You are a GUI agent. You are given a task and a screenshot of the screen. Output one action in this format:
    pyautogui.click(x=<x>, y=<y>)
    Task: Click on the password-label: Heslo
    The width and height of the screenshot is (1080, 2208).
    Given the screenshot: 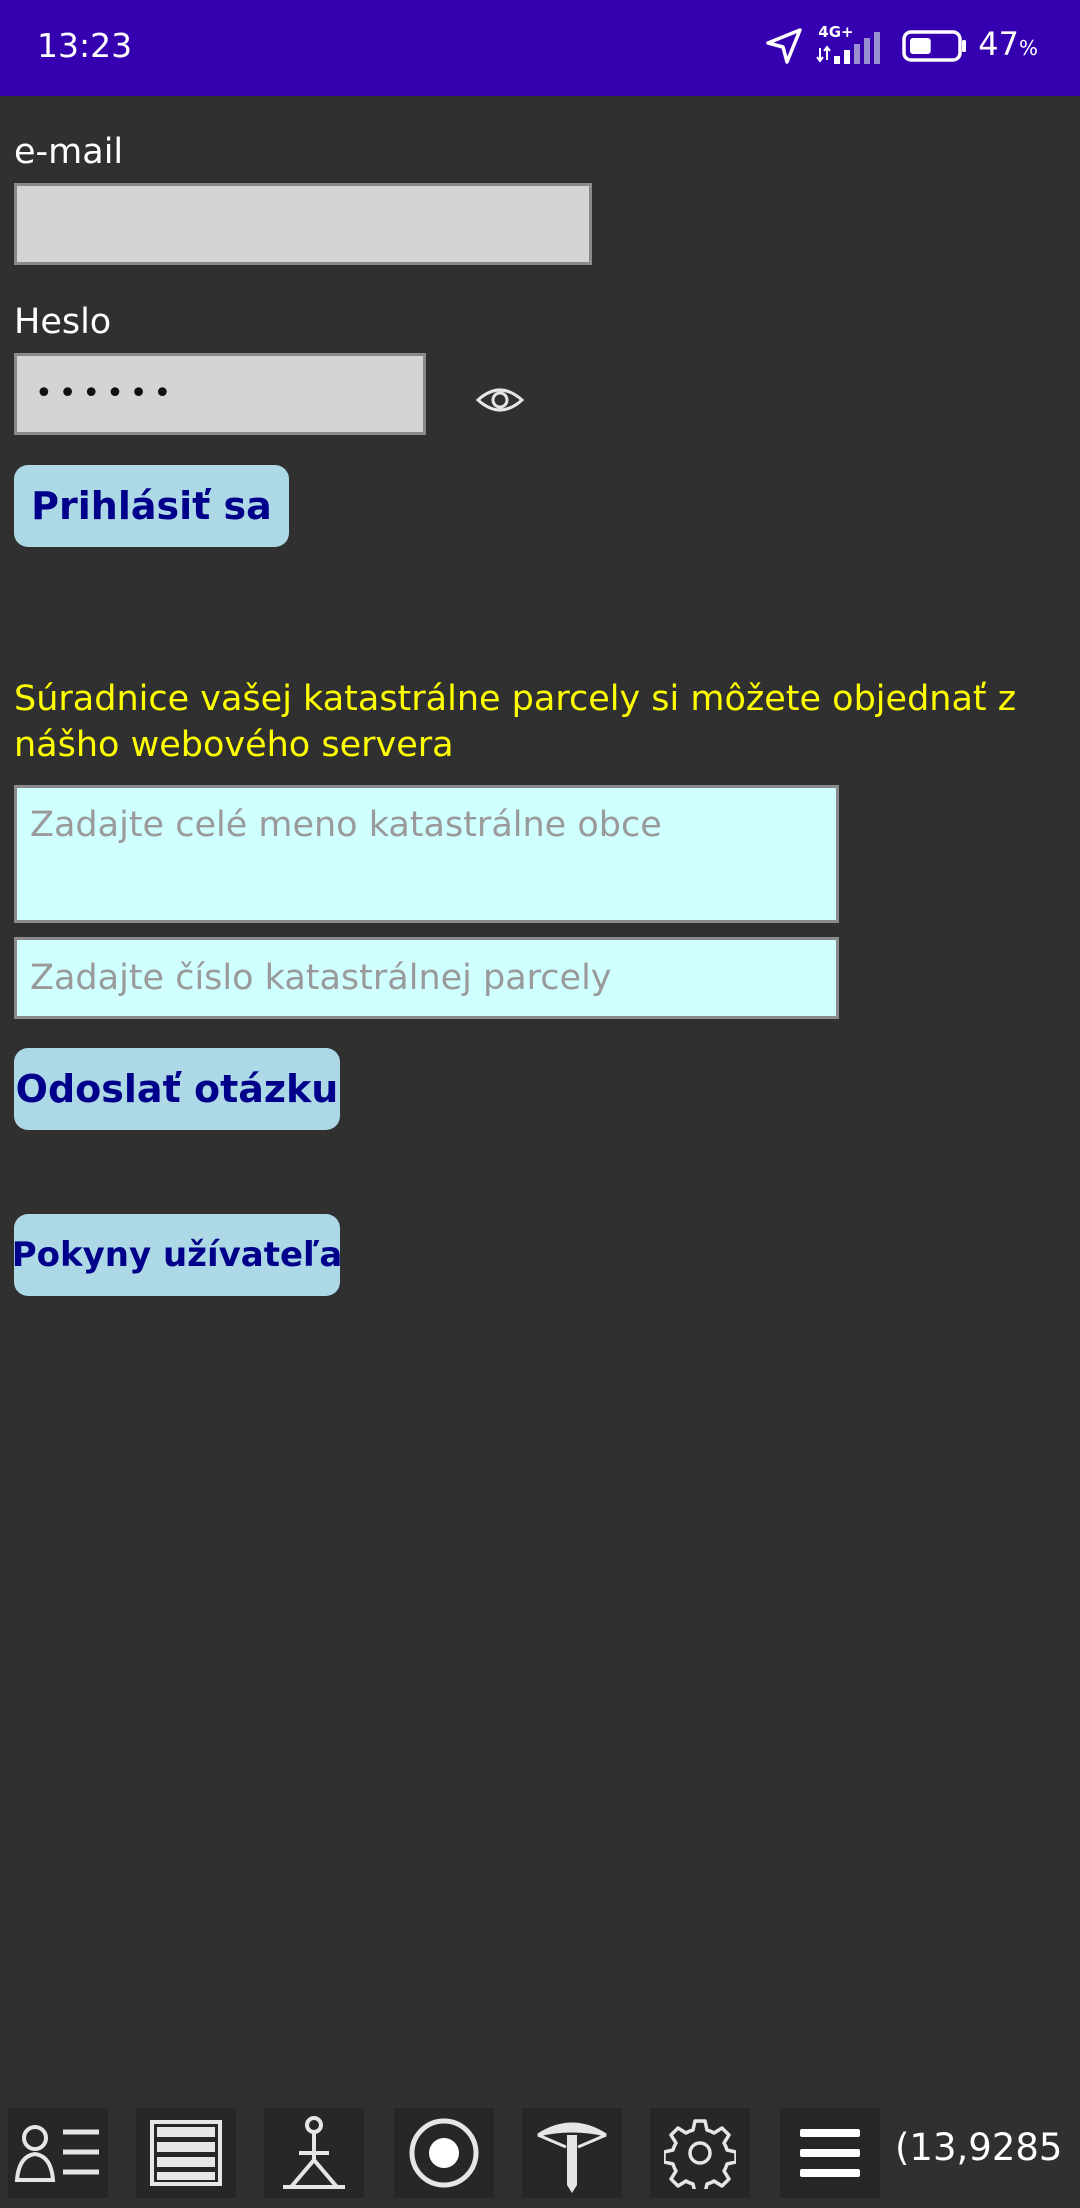 What is the action you would take?
    pyautogui.click(x=63, y=322)
    